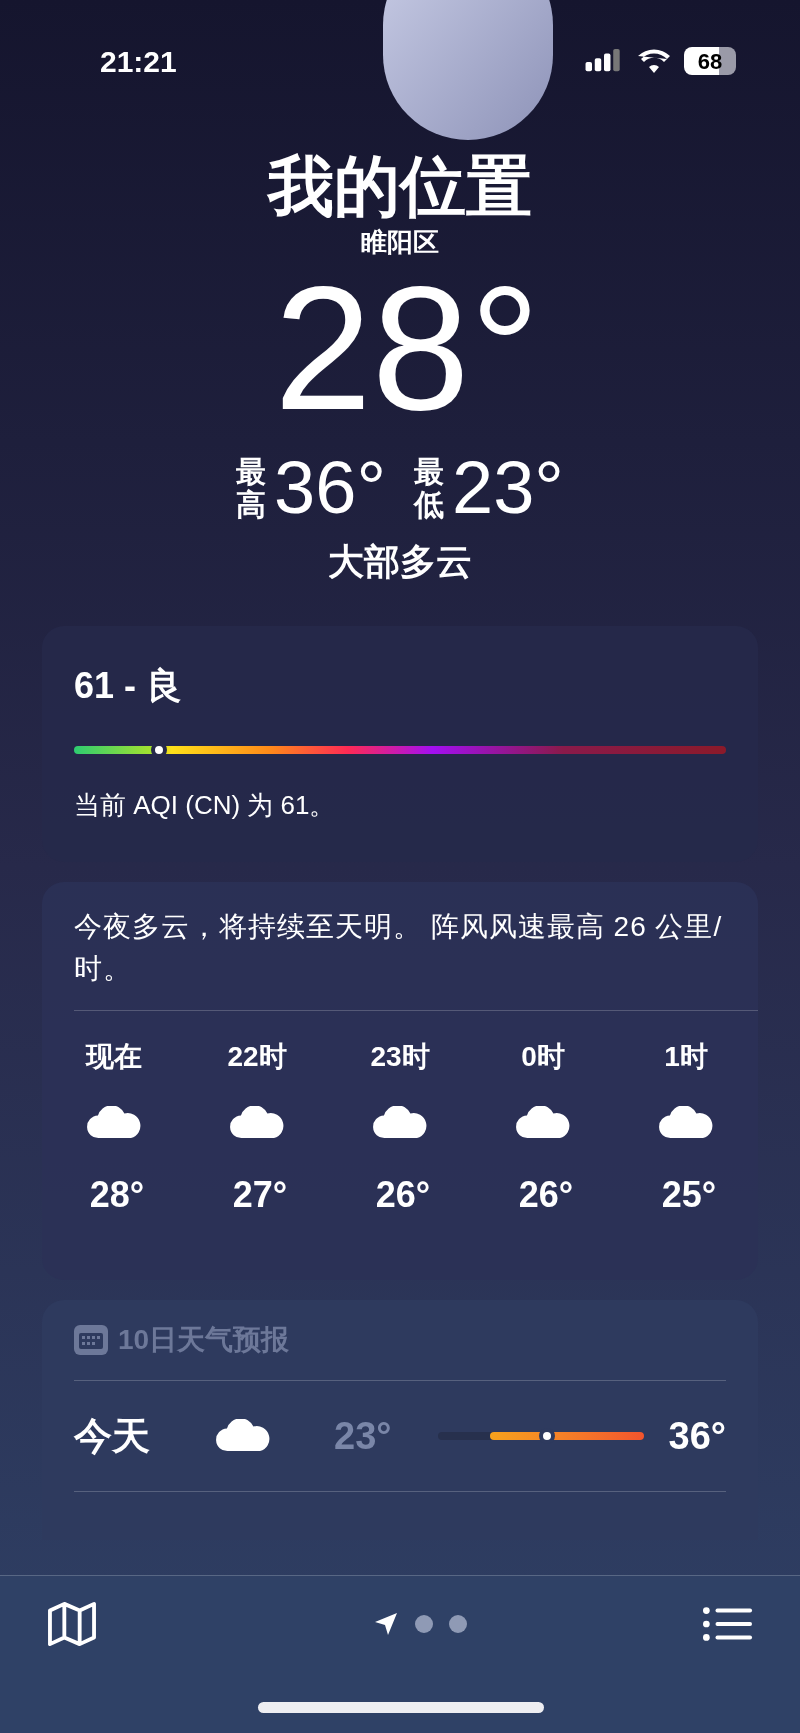 This screenshot has height=1733, width=800. What do you see at coordinates (398, 948) in the screenshot?
I see `forecast-summary: 今夜多云，将持续至天明。 阵风风速最高 26 公里/时。` at bounding box center [398, 948].